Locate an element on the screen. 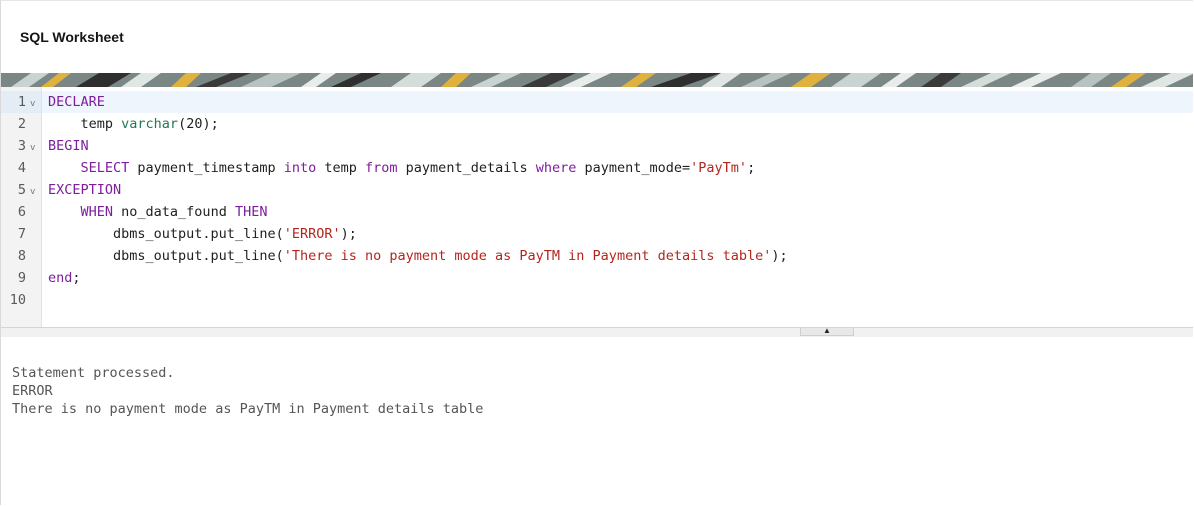 Image resolution: width=1194 pixels, height=506 pixels. caret-up-icon: ▲ is located at coordinates (827, 331).